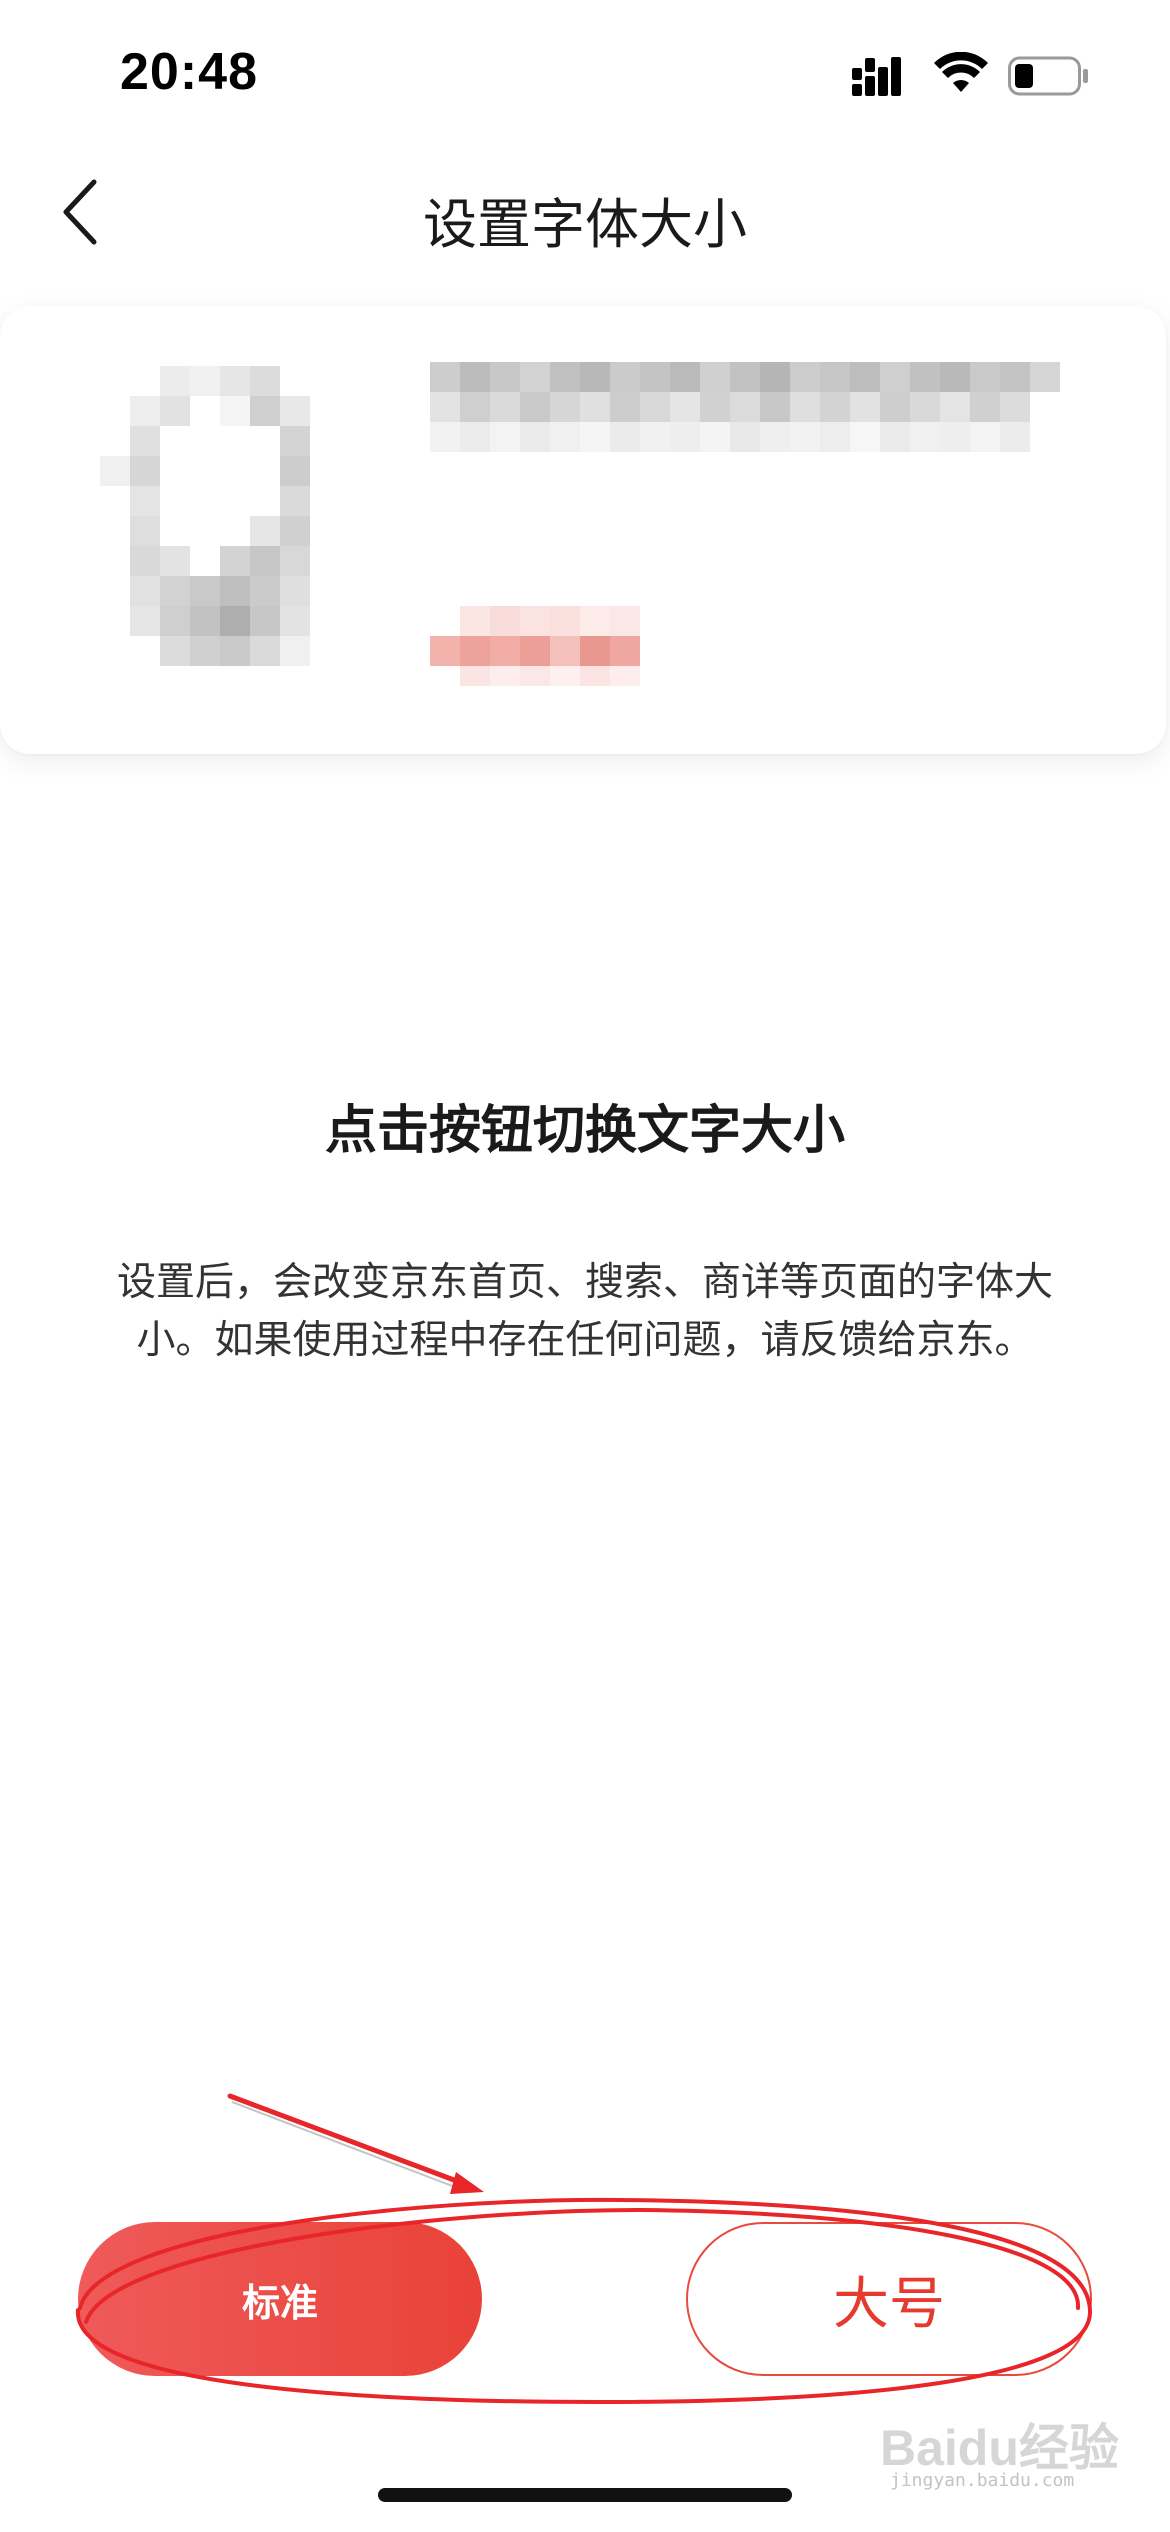 The image size is (1170, 2532). Describe the element at coordinates (889, 2304) in the screenshot. I see `large-size-label: 大号` at that location.